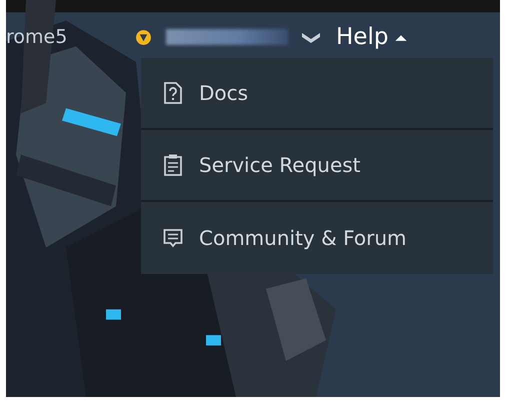 The image size is (508, 403). I want to click on menu-item: Docs, so click(317, 94).